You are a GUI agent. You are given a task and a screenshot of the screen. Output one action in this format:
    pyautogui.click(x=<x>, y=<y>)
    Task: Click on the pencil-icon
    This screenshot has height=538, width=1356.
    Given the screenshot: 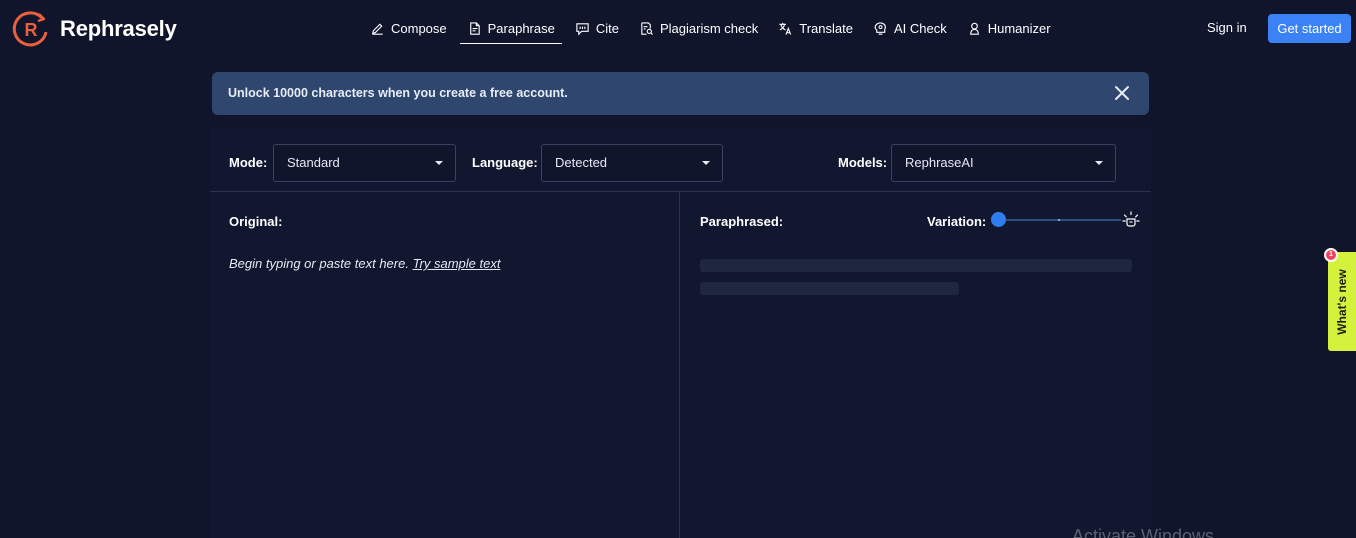 What is the action you would take?
    pyautogui.click(x=377, y=28)
    